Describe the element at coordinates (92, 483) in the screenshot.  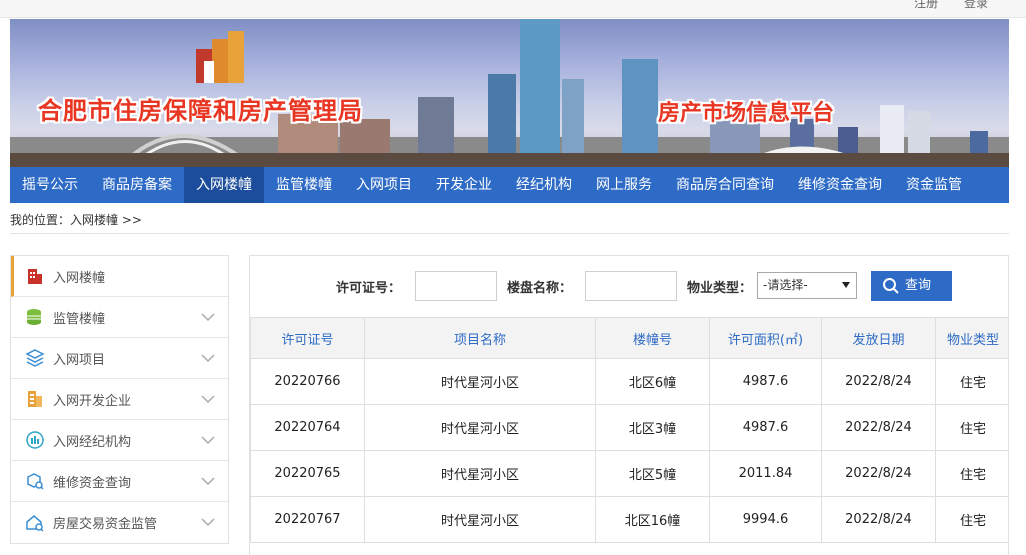
I see `sidebar-item-label: 维修资金查询` at that location.